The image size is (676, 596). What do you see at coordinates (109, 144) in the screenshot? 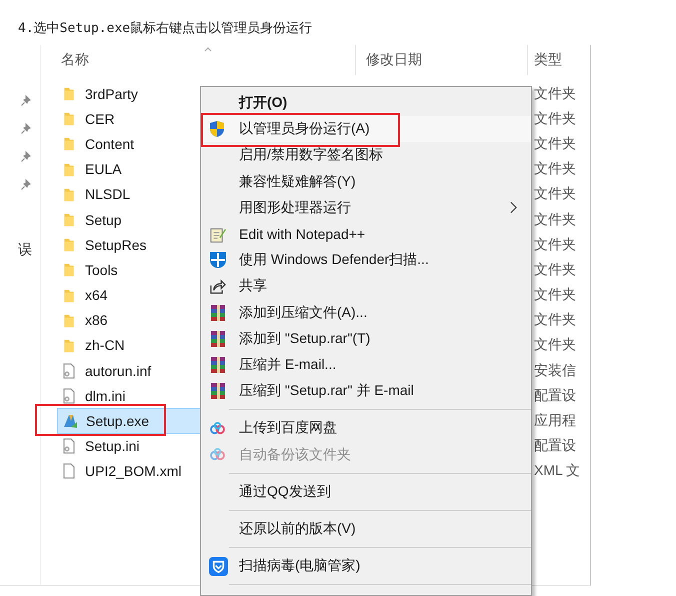
I see `file-name: Content` at bounding box center [109, 144].